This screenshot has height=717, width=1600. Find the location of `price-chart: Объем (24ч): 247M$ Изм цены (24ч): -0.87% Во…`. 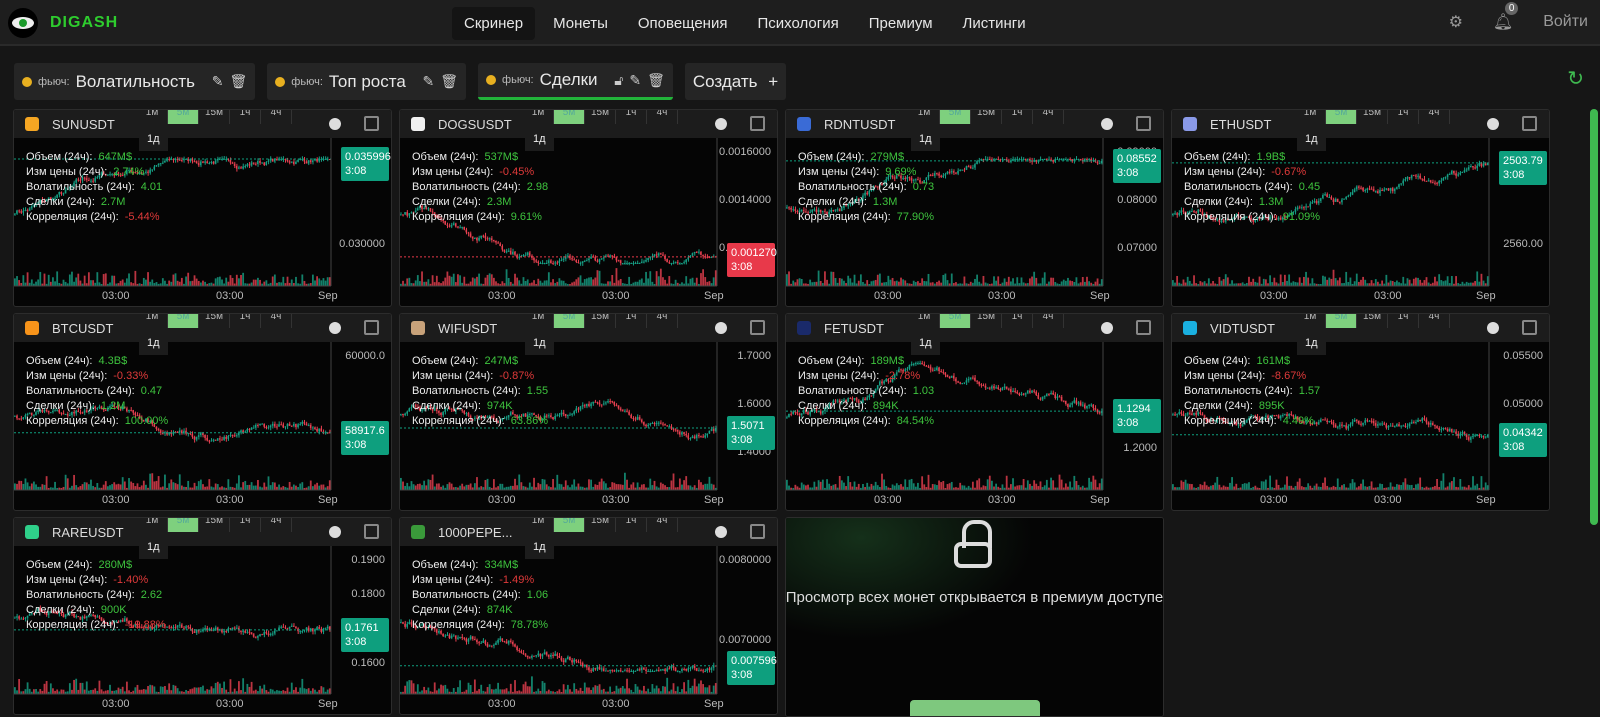

price-chart: Объем (24ч): 247M$ Изм цены (24ч): -0.87% Во… is located at coordinates (588, 426).